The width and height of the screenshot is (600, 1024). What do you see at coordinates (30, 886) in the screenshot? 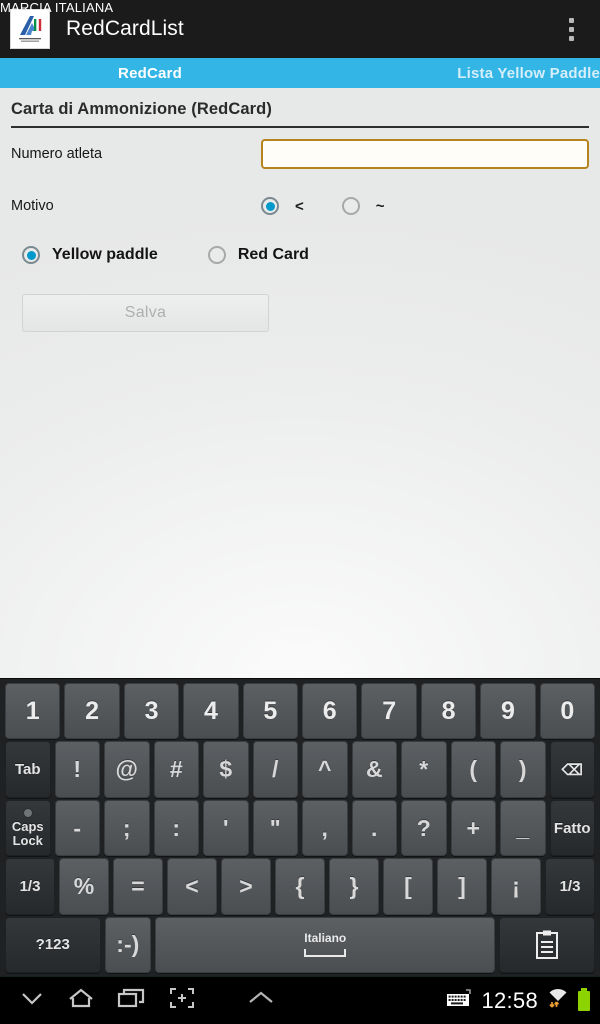
I see `key-page-left: 1/3` at bounding box center [30, 886].